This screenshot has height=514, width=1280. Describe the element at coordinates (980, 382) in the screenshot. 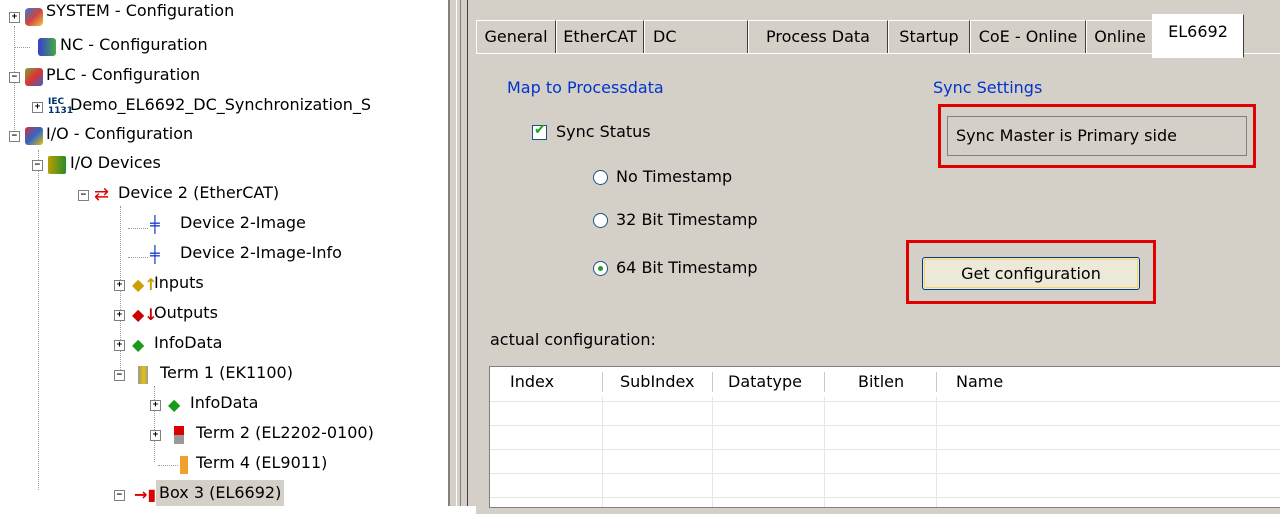

I see `column-header-name: Name` at that location.